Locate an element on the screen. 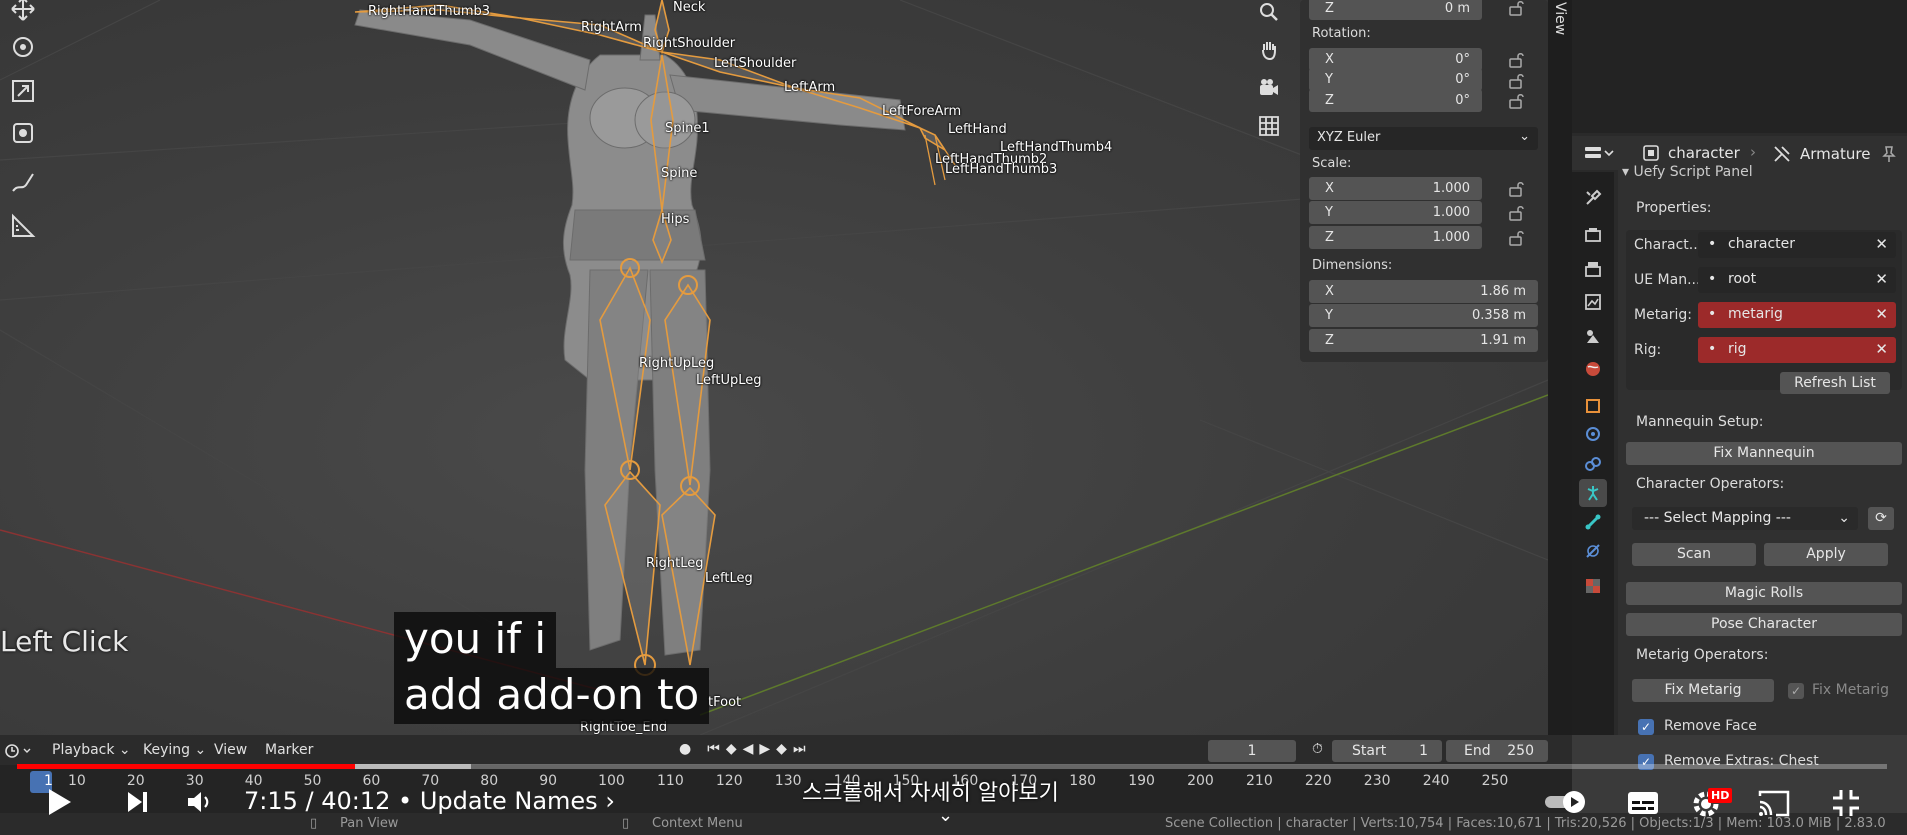 The width and height of the screenshot is (1907, 835). scale-icon is located at coordinates (23, 91).